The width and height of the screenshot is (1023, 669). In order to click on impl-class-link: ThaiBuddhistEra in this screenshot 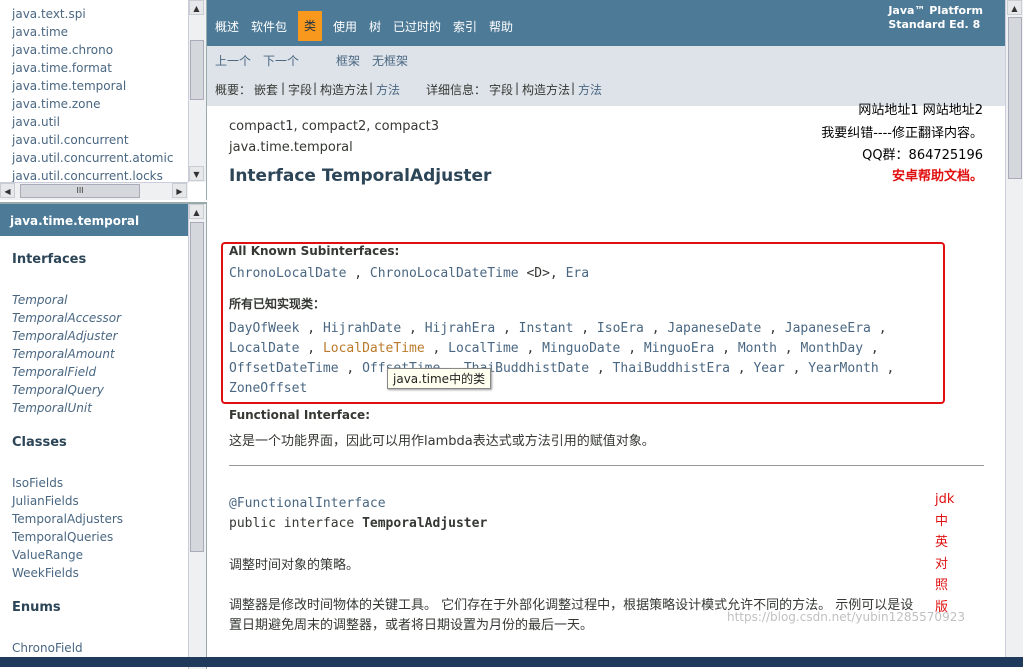, I will do `click(671, 368)`.